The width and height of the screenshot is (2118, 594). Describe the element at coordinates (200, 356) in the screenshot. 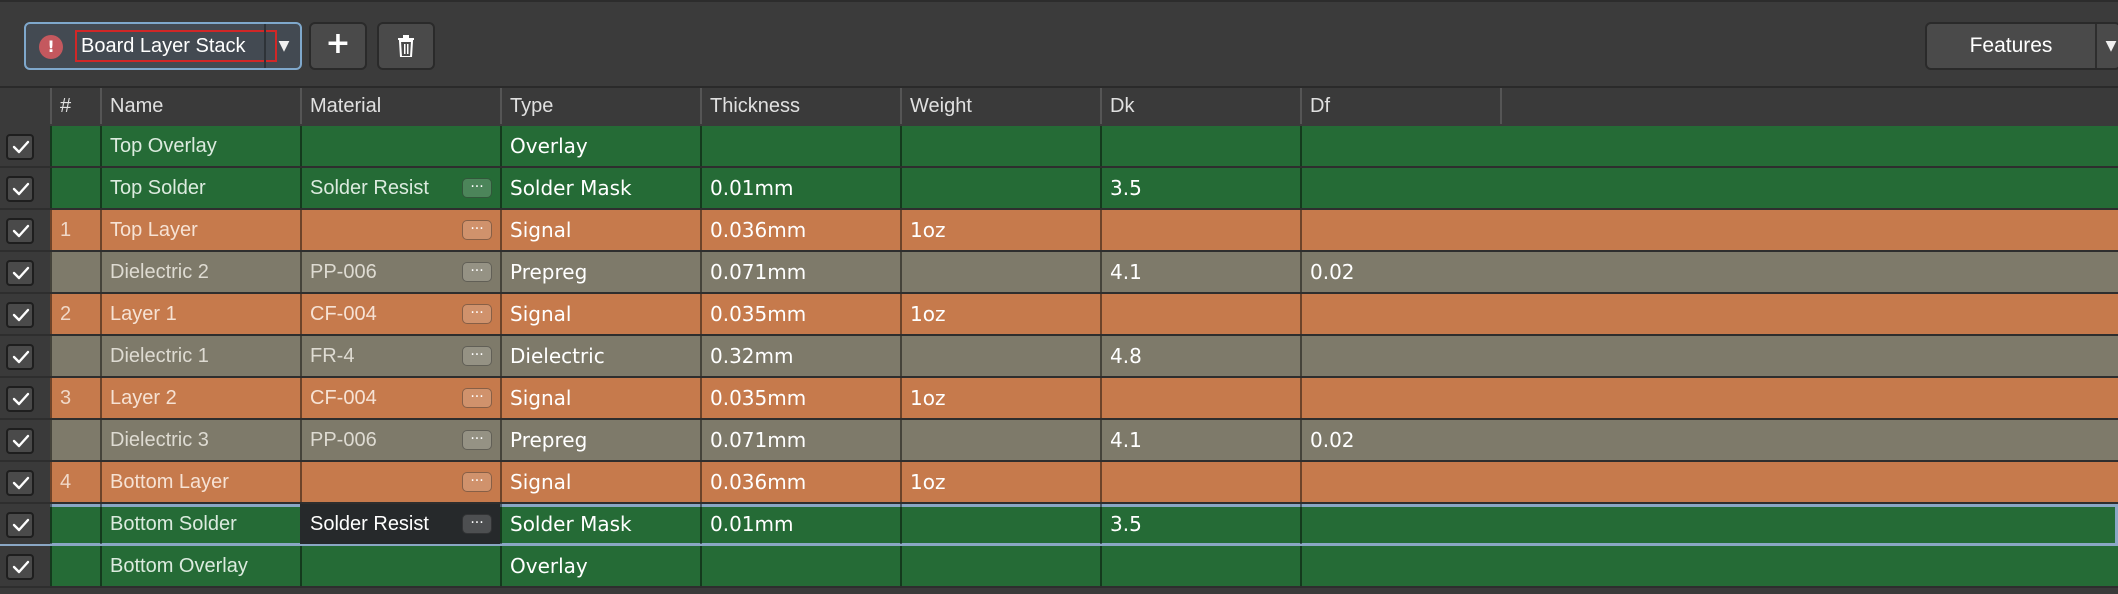

I see `layer-name-cell: Dielectric 1` at that location.